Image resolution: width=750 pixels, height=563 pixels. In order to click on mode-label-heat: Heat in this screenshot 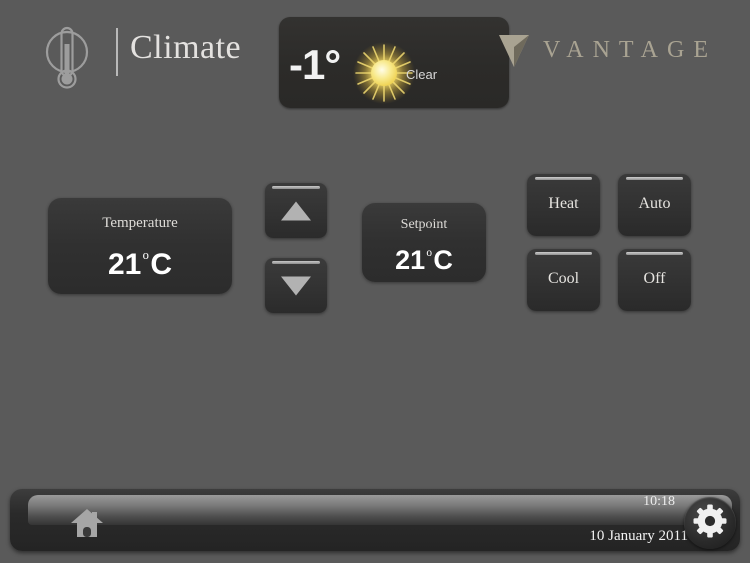, I will do `click(563, 203)`.